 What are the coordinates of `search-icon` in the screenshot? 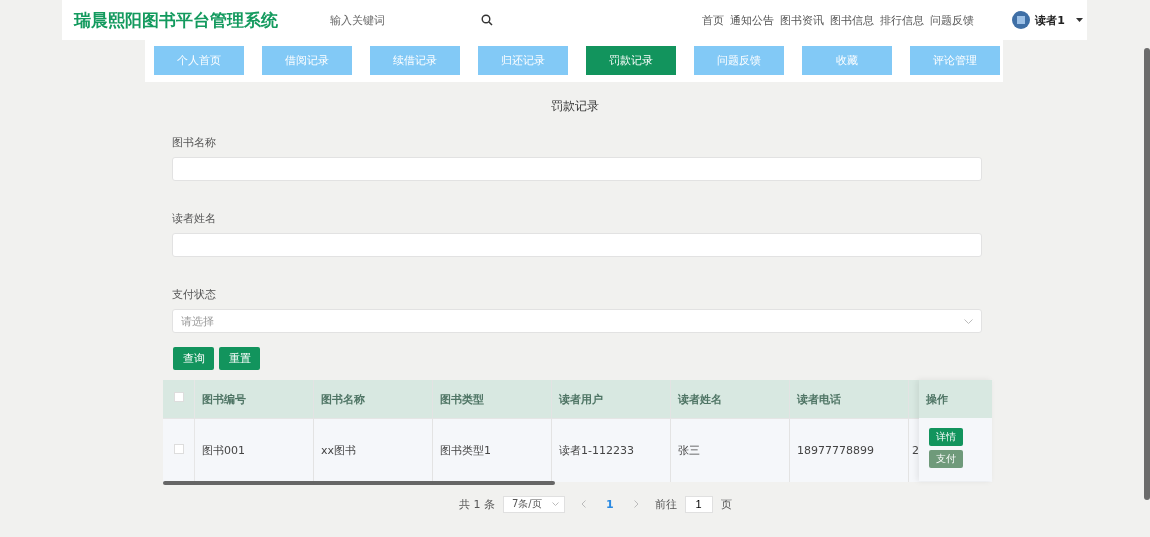 It's located at (487, 20).